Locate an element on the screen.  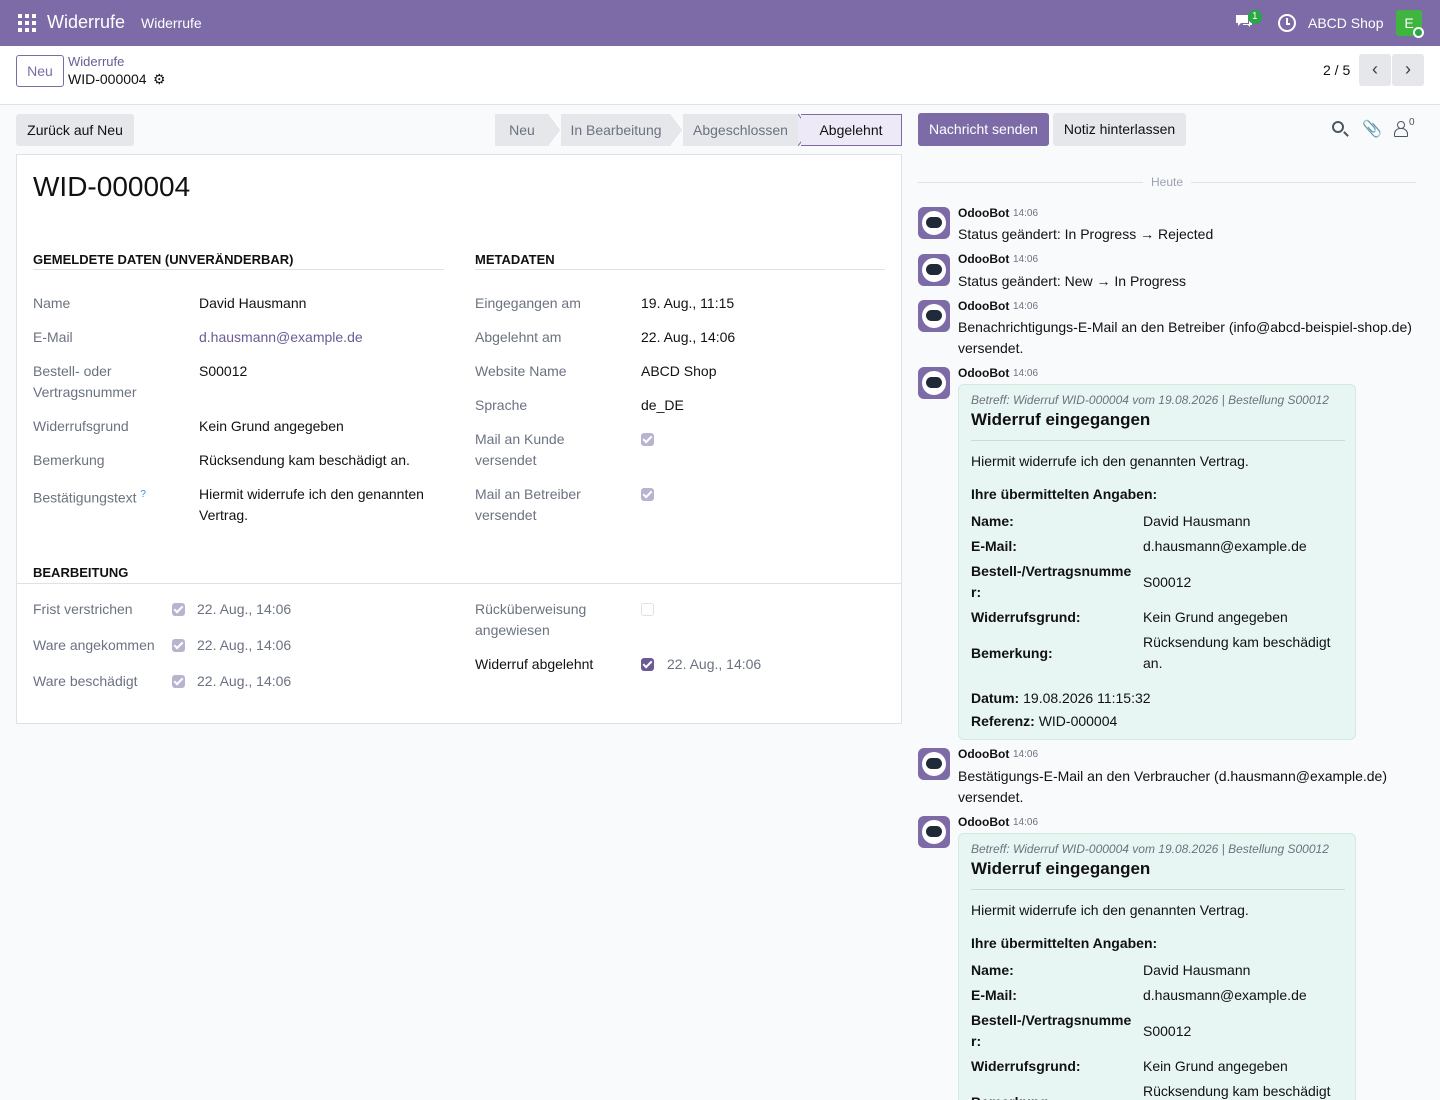
group-title-processing: Bearbeitung is located at coordinates (81, 572).